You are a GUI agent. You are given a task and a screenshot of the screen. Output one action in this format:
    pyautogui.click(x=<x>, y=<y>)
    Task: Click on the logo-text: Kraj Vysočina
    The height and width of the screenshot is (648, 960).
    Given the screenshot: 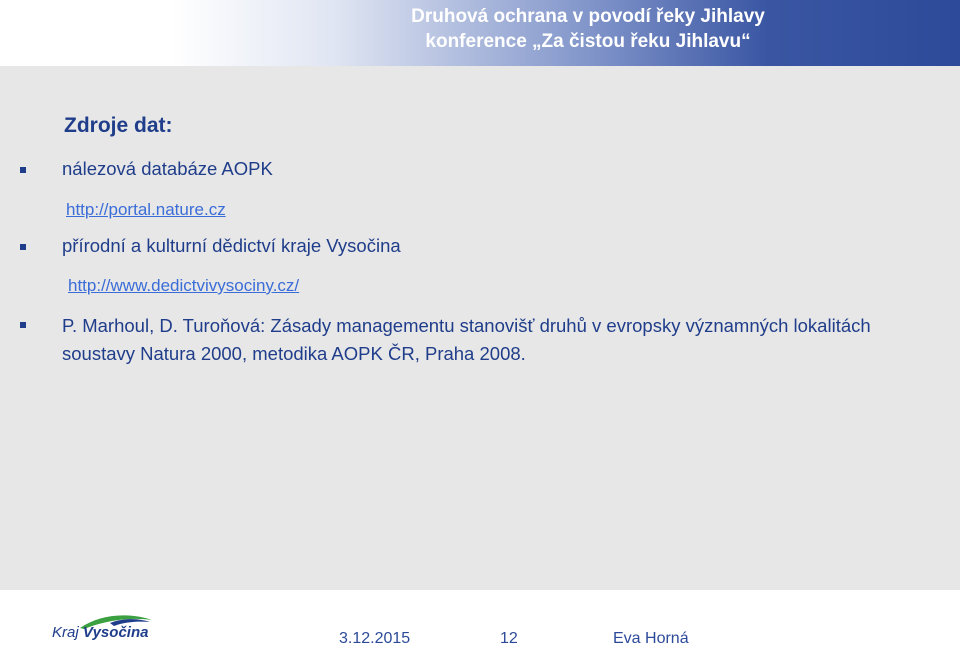 What is the action you would take?
    pyautogui.click(x=100, y=632)
    